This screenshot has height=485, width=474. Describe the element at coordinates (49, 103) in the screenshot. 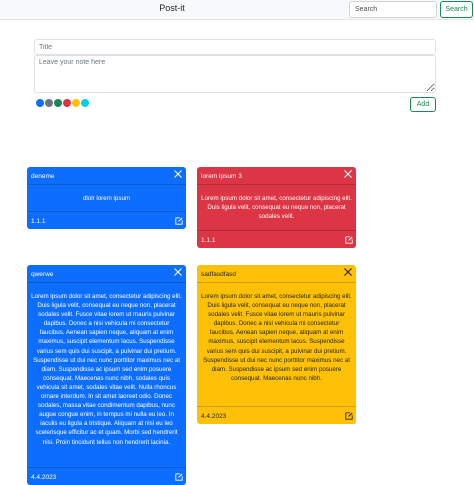

I see `color-swatch-gray` at that location.